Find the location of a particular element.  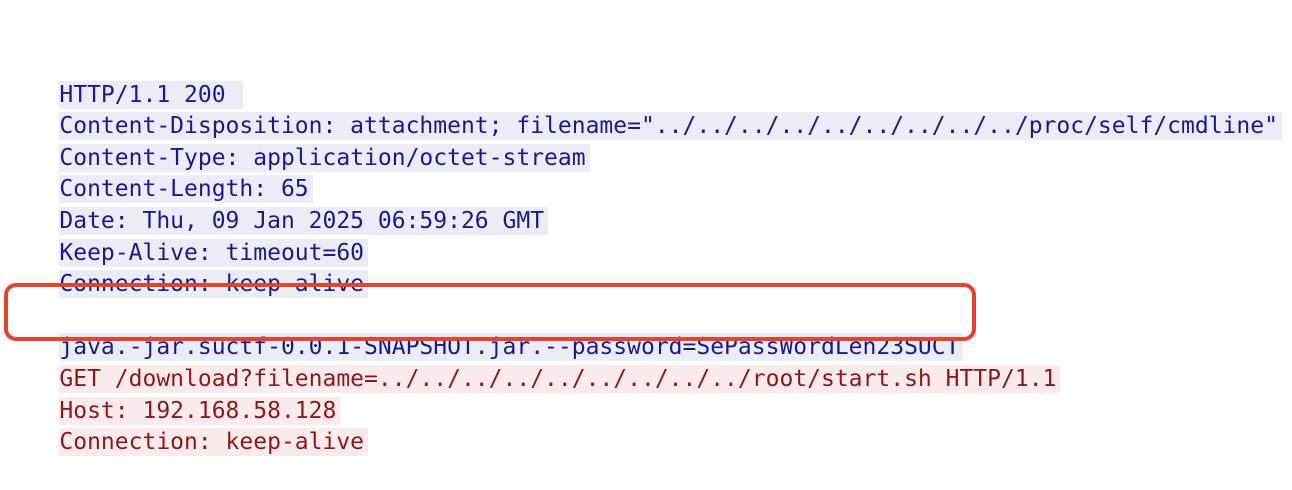

host-header: Host: 192.168.58.128 is located at coordinates (200, 410).